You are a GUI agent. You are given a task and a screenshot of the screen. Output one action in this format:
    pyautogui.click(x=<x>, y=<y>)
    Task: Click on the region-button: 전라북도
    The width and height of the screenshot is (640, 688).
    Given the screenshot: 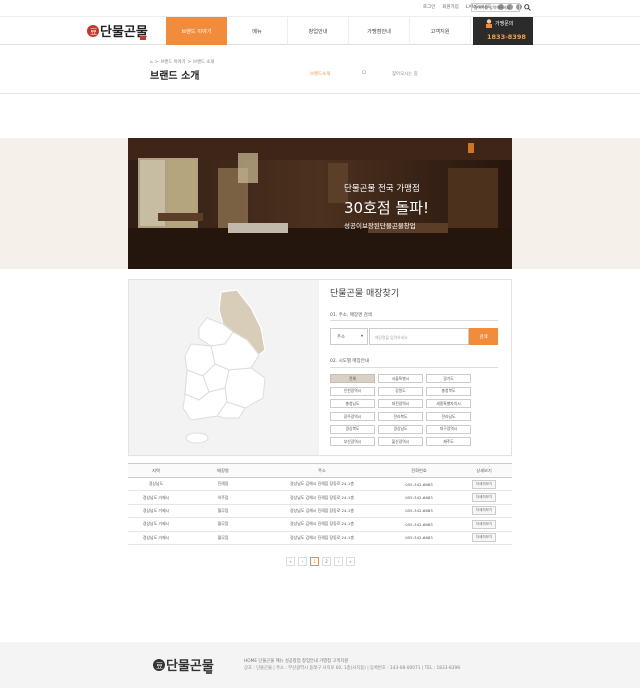 What is the action you would take?
    pyautogui.click(x=400, y=417)
    